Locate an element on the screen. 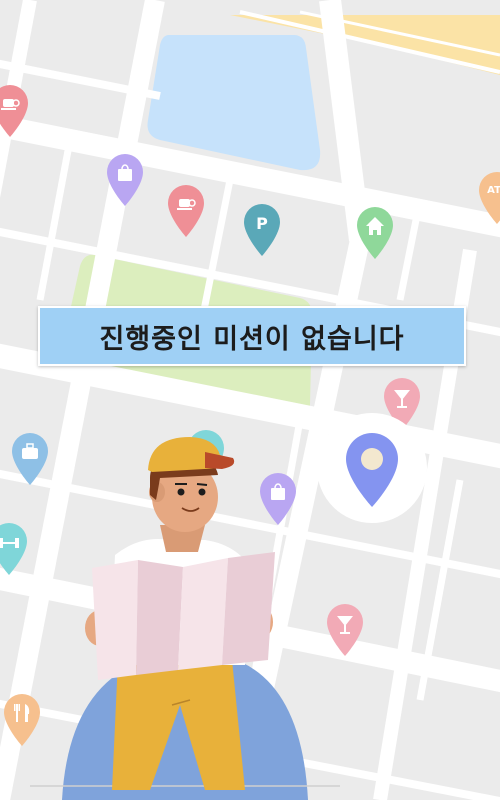  current-location-marker is located at coordinates (372, 468).